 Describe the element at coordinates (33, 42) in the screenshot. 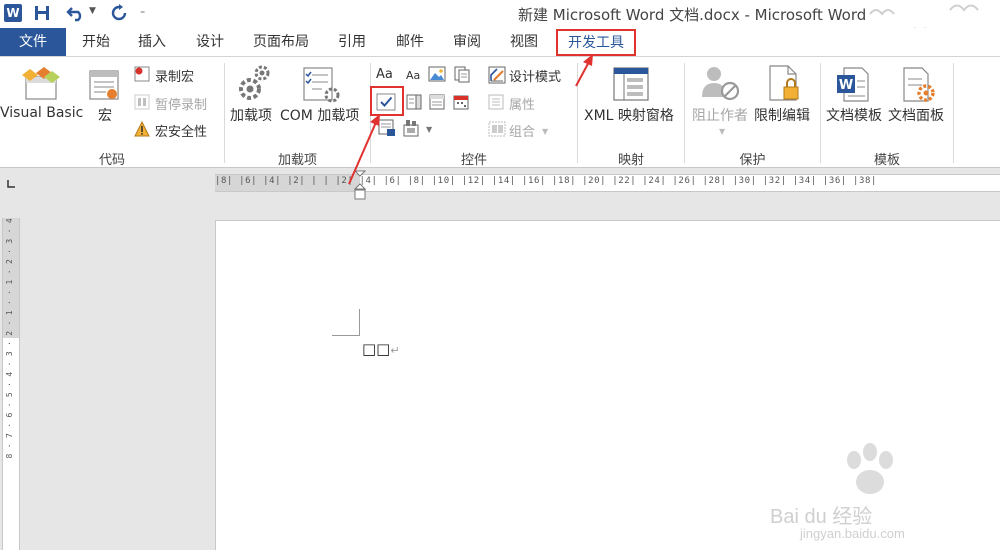

I see `tab-file: 文件` at that location.